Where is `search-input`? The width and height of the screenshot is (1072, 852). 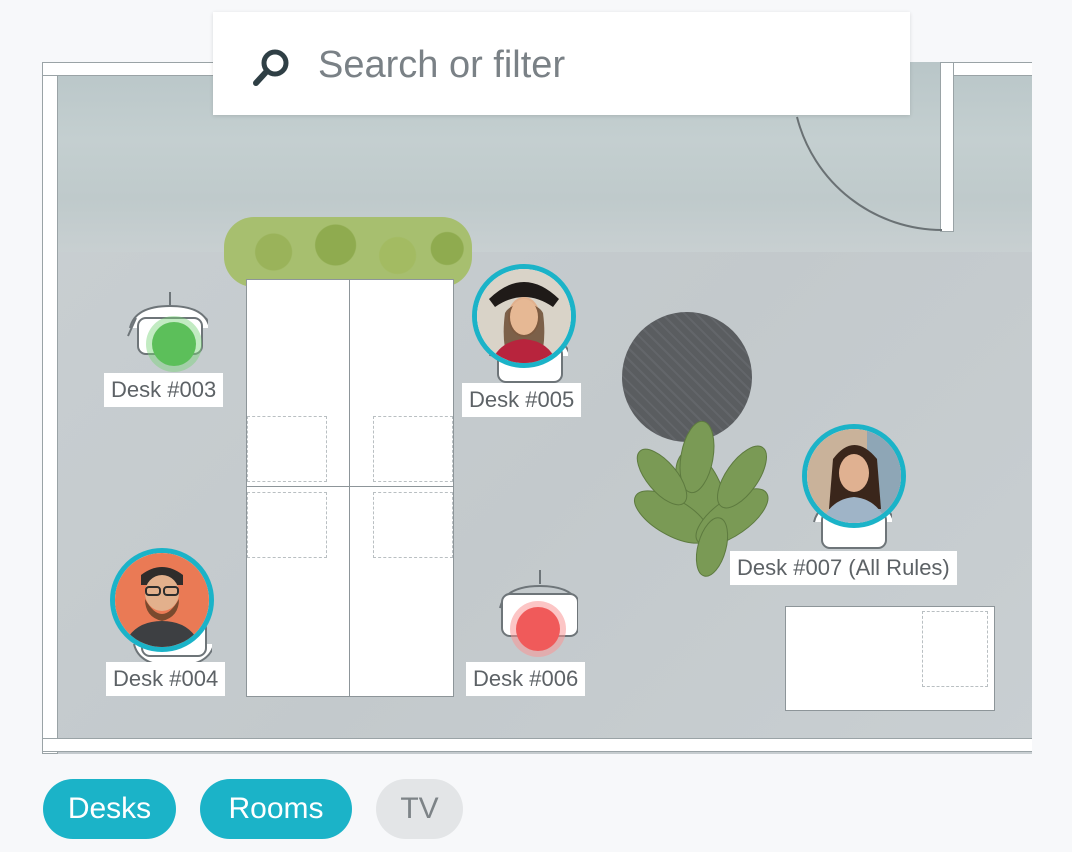 search-input is located at coordinates (598, 65).